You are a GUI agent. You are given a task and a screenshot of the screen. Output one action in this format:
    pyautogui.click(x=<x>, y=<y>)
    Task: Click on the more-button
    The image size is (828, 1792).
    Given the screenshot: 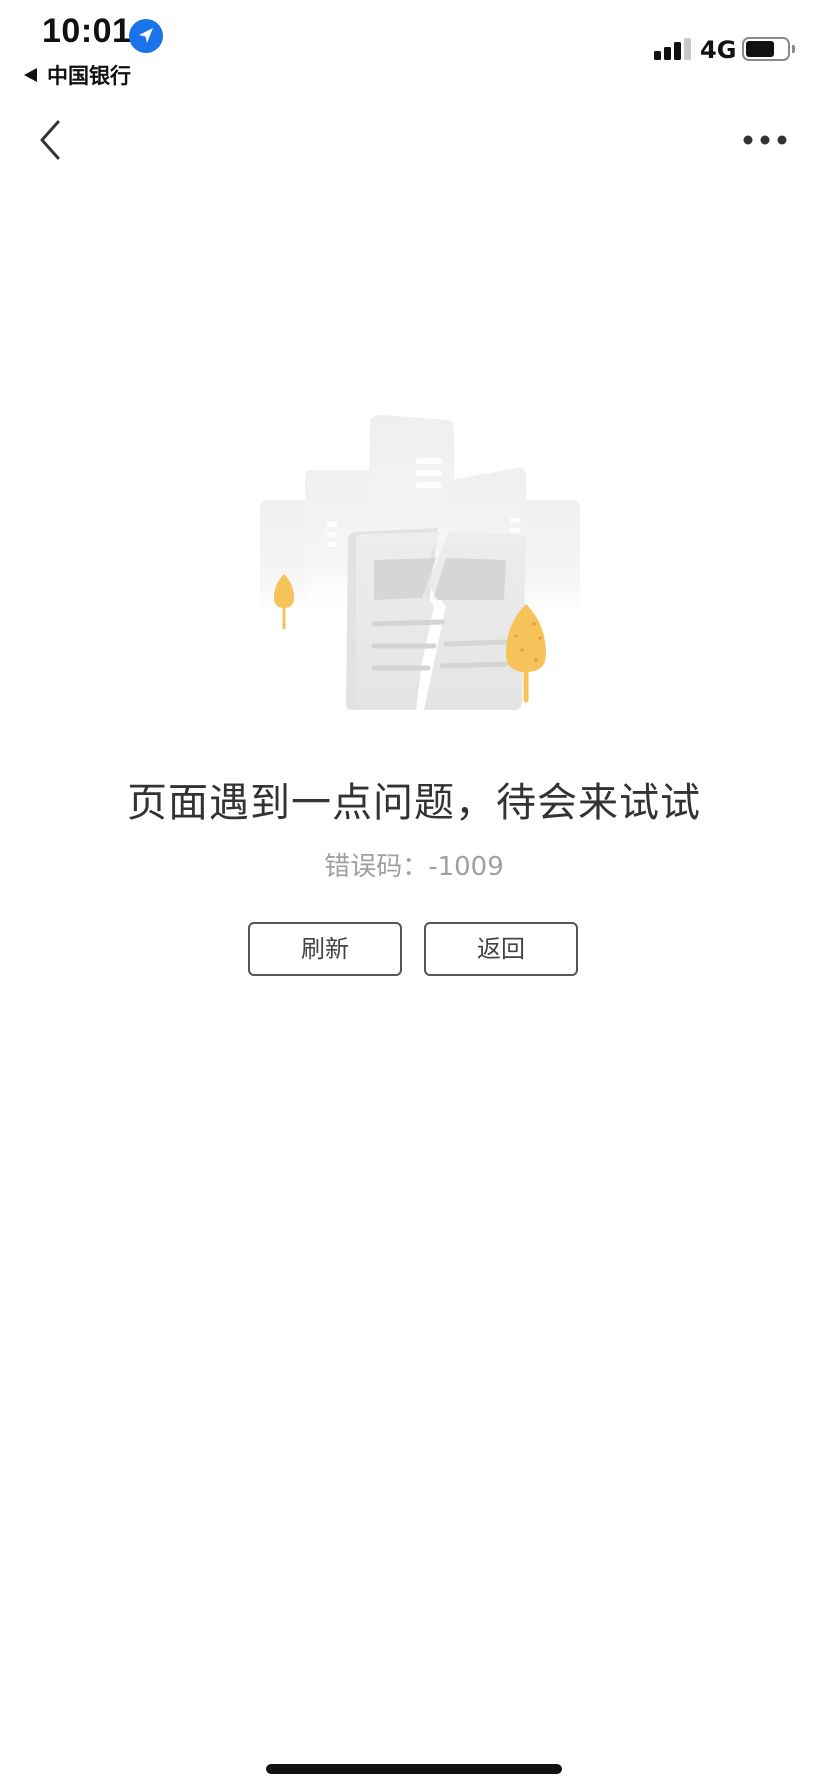 What is the action you would take?
    pyautogui.click(x=765, y=140)
    